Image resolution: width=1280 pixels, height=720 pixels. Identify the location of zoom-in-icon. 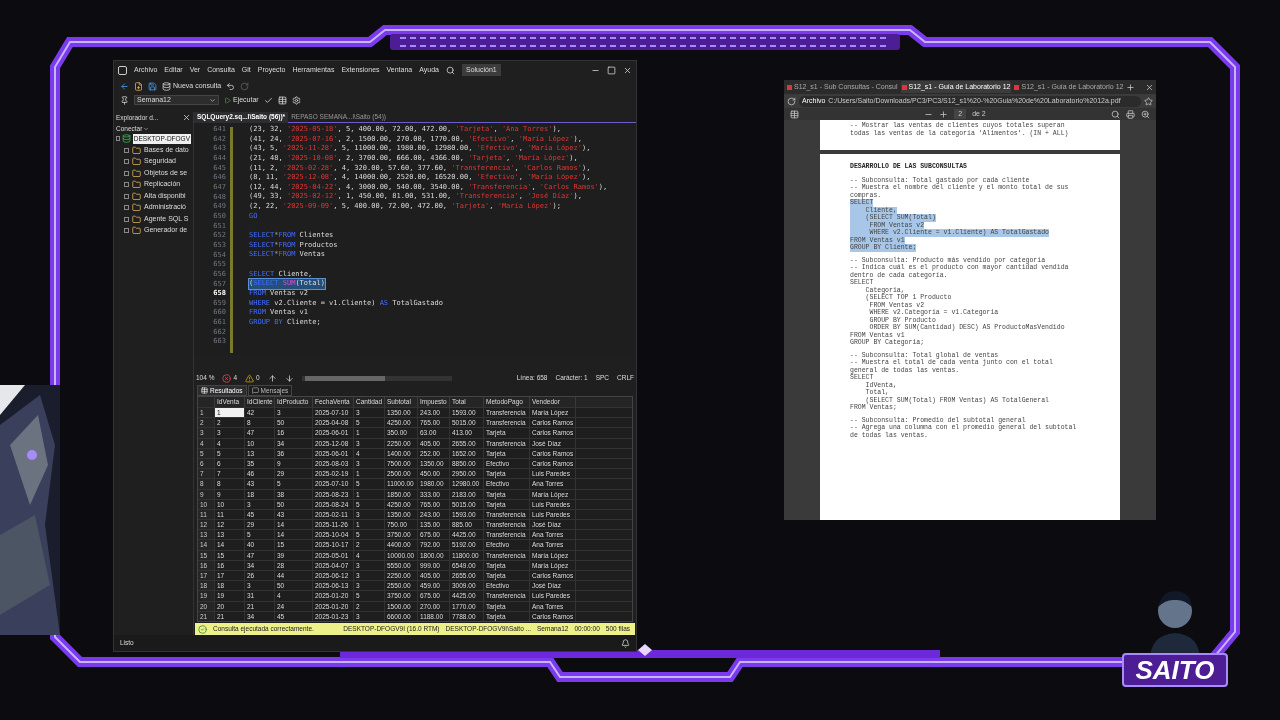
(944, 114).